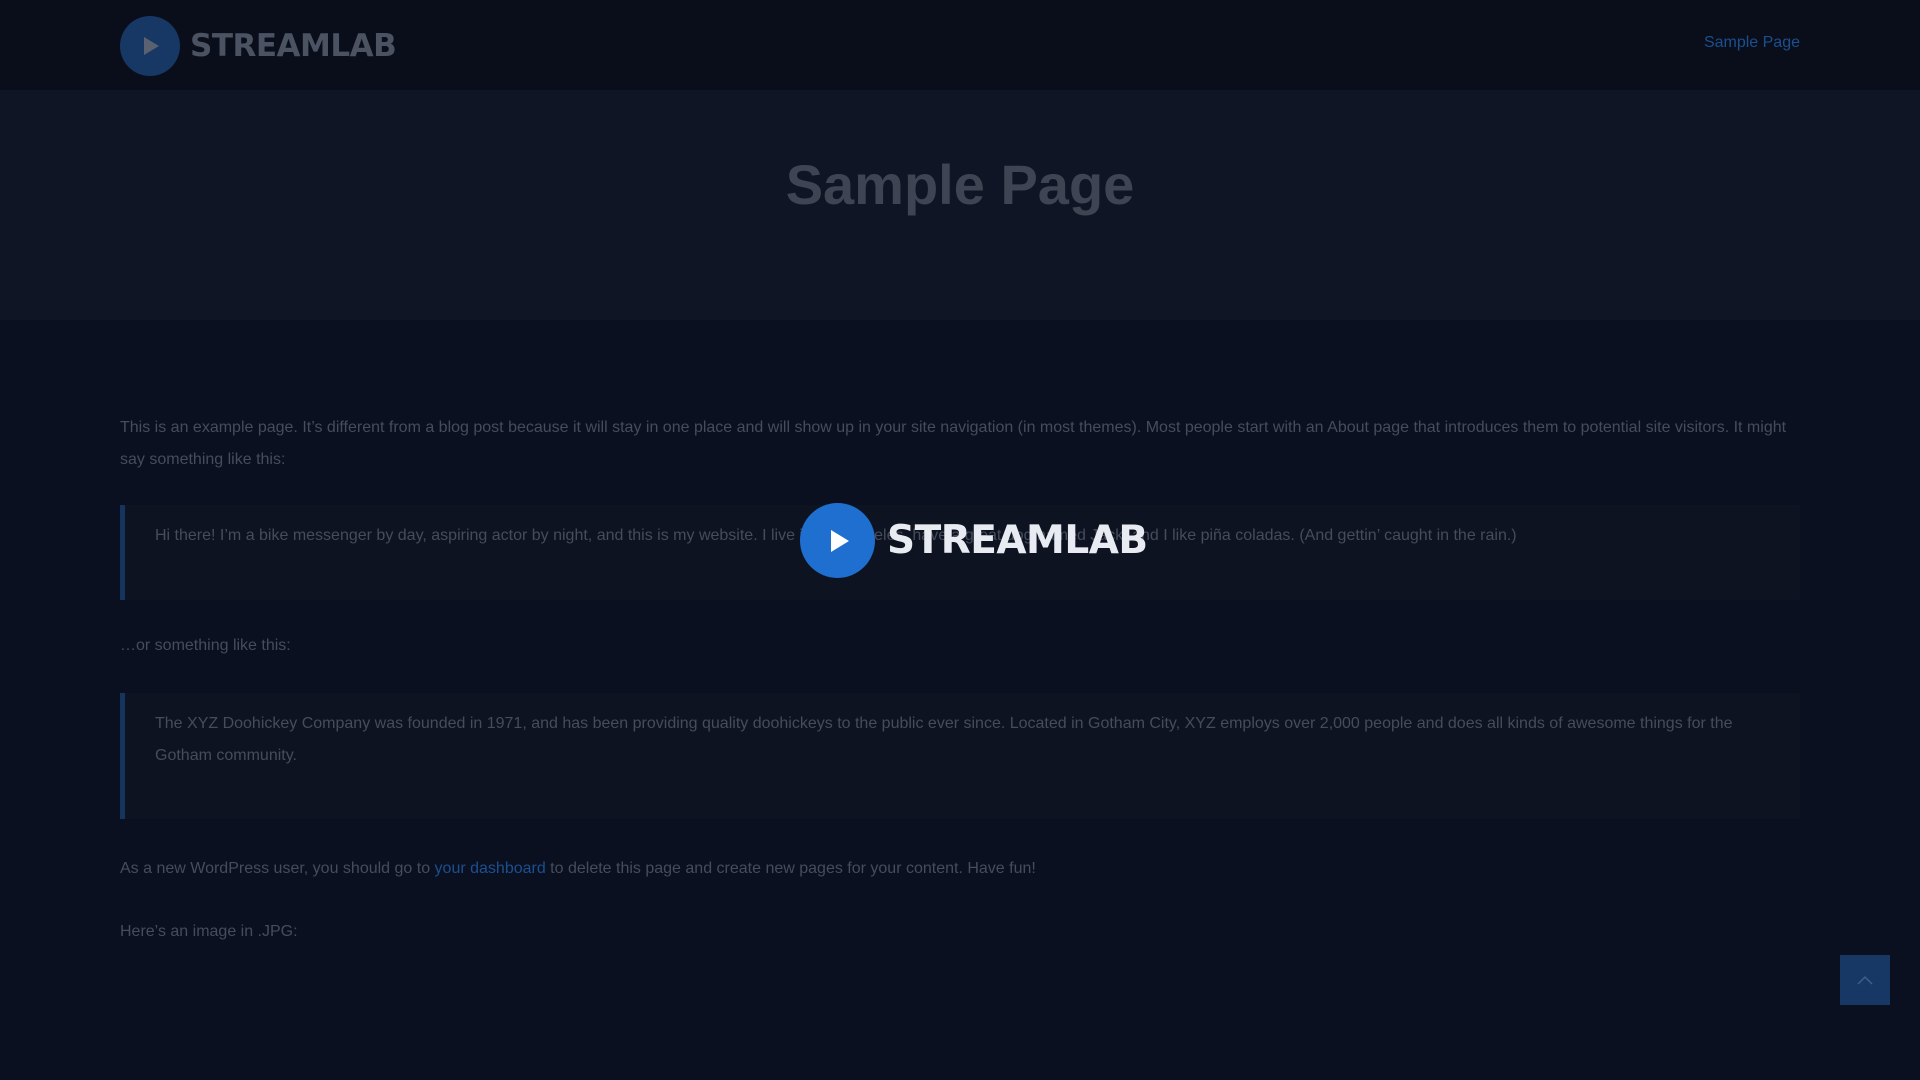  I want to click on or-paragraph: …or something like this:, so click(205, 645).